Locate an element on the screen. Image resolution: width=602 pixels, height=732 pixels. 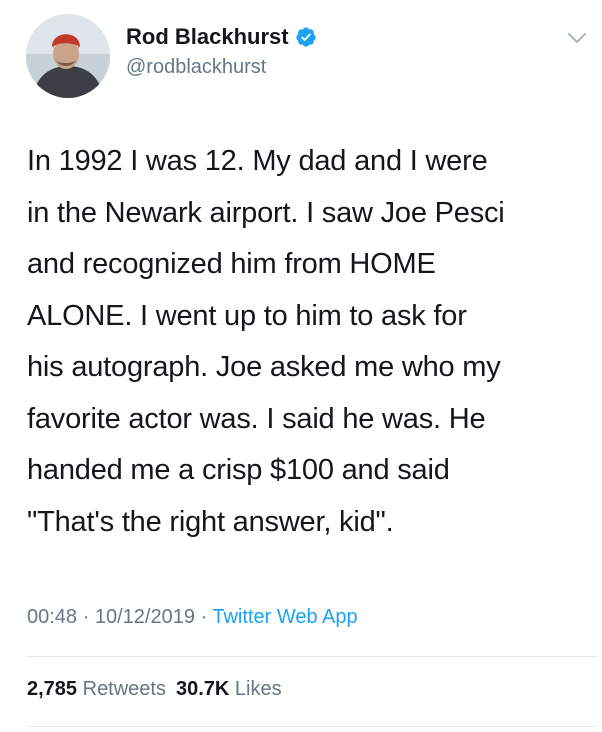
retweets-stat: 2,785 Retweets is located at coordinates (96, 689).